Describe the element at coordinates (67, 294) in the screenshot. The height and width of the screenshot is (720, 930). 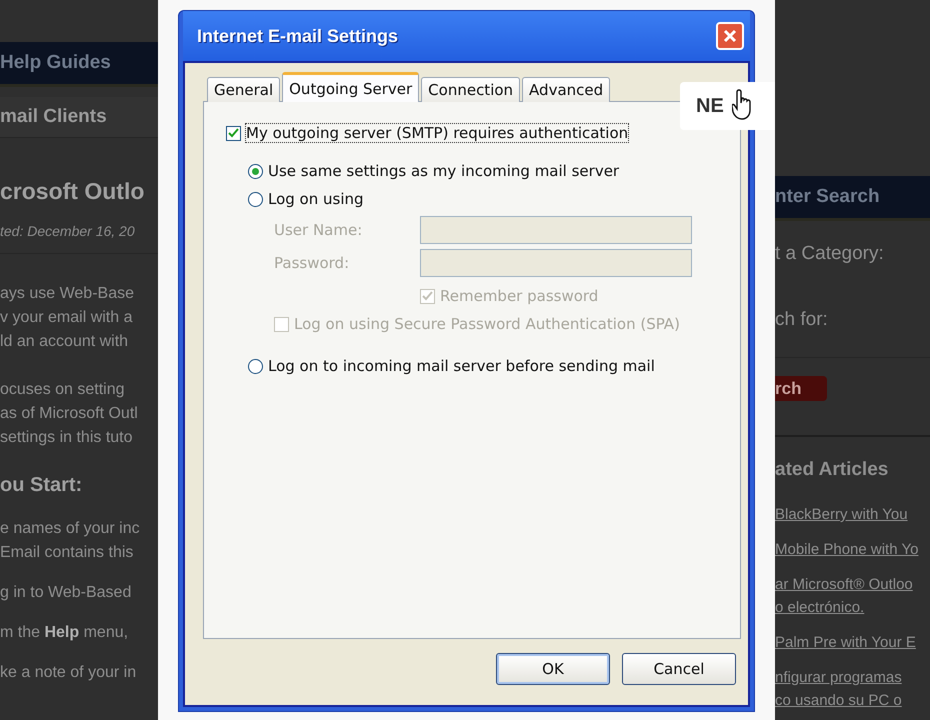
I see `paragraph-text: ays use Web-Base` at that location.